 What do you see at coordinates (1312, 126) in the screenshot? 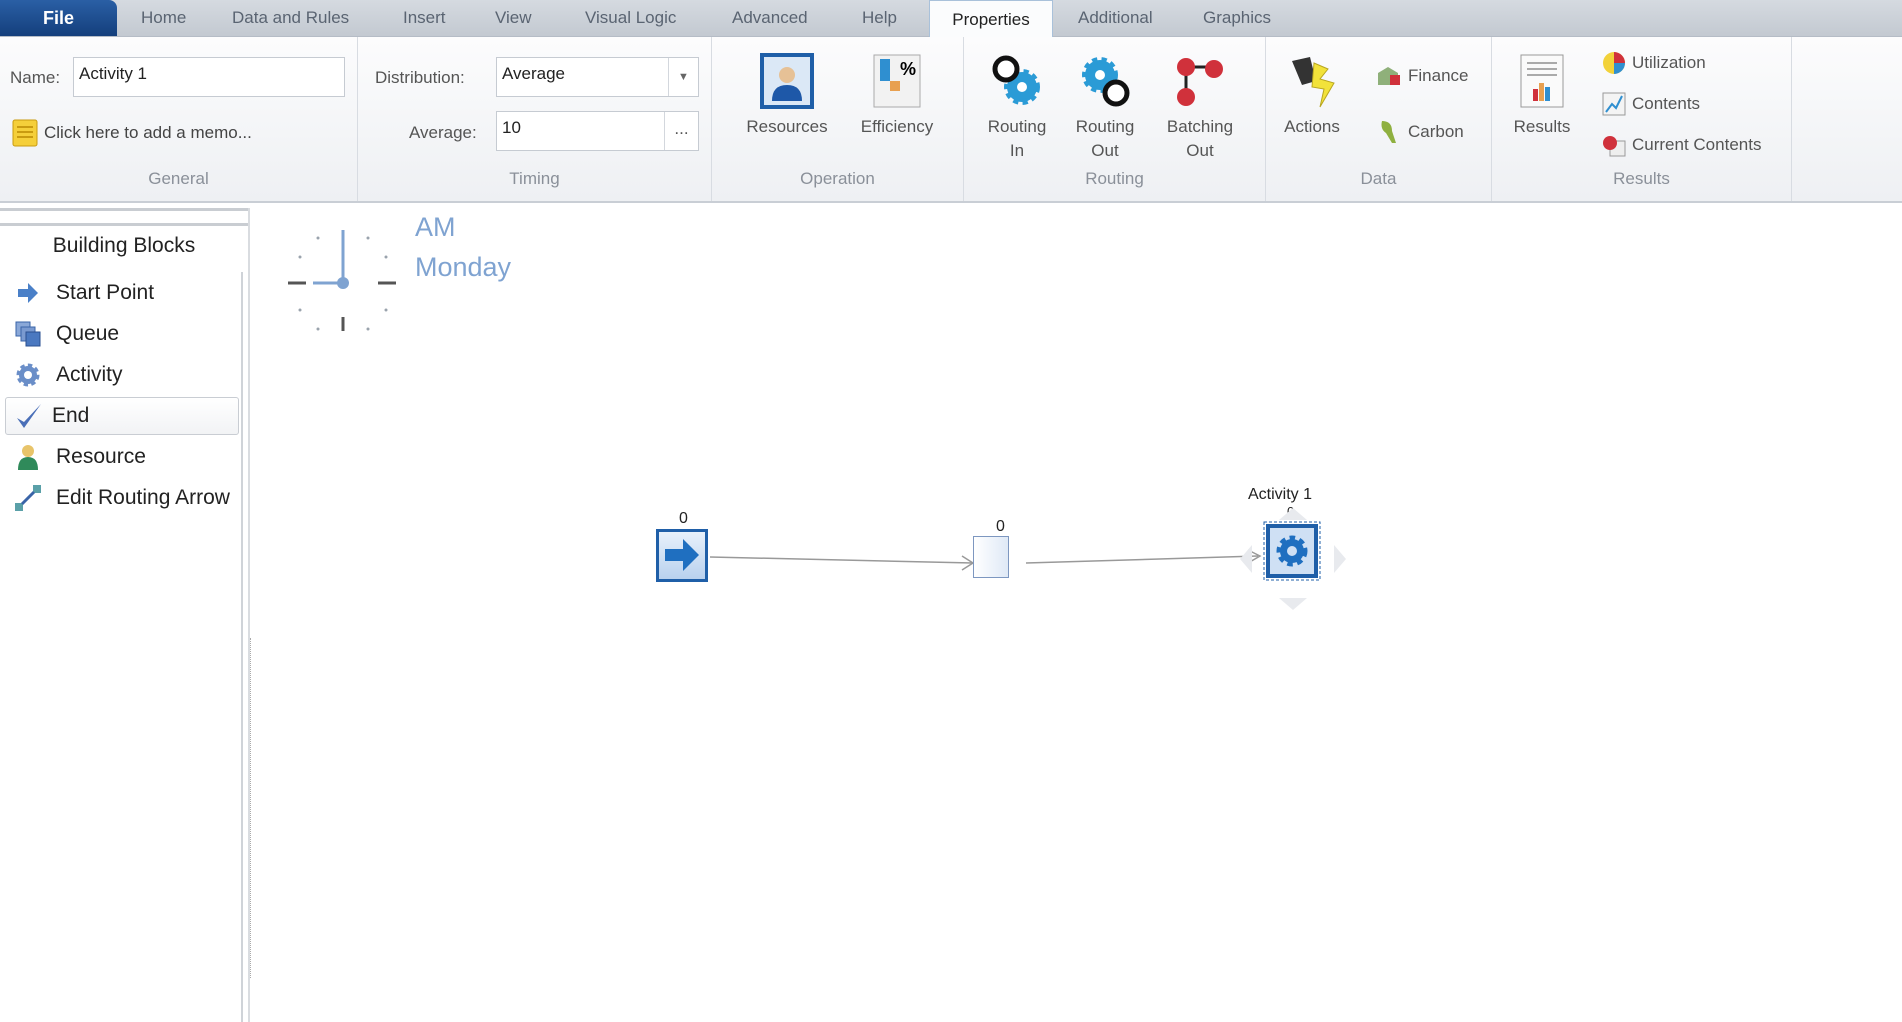
I see `actions-label: Actions` at bounding box center [1312, 126].